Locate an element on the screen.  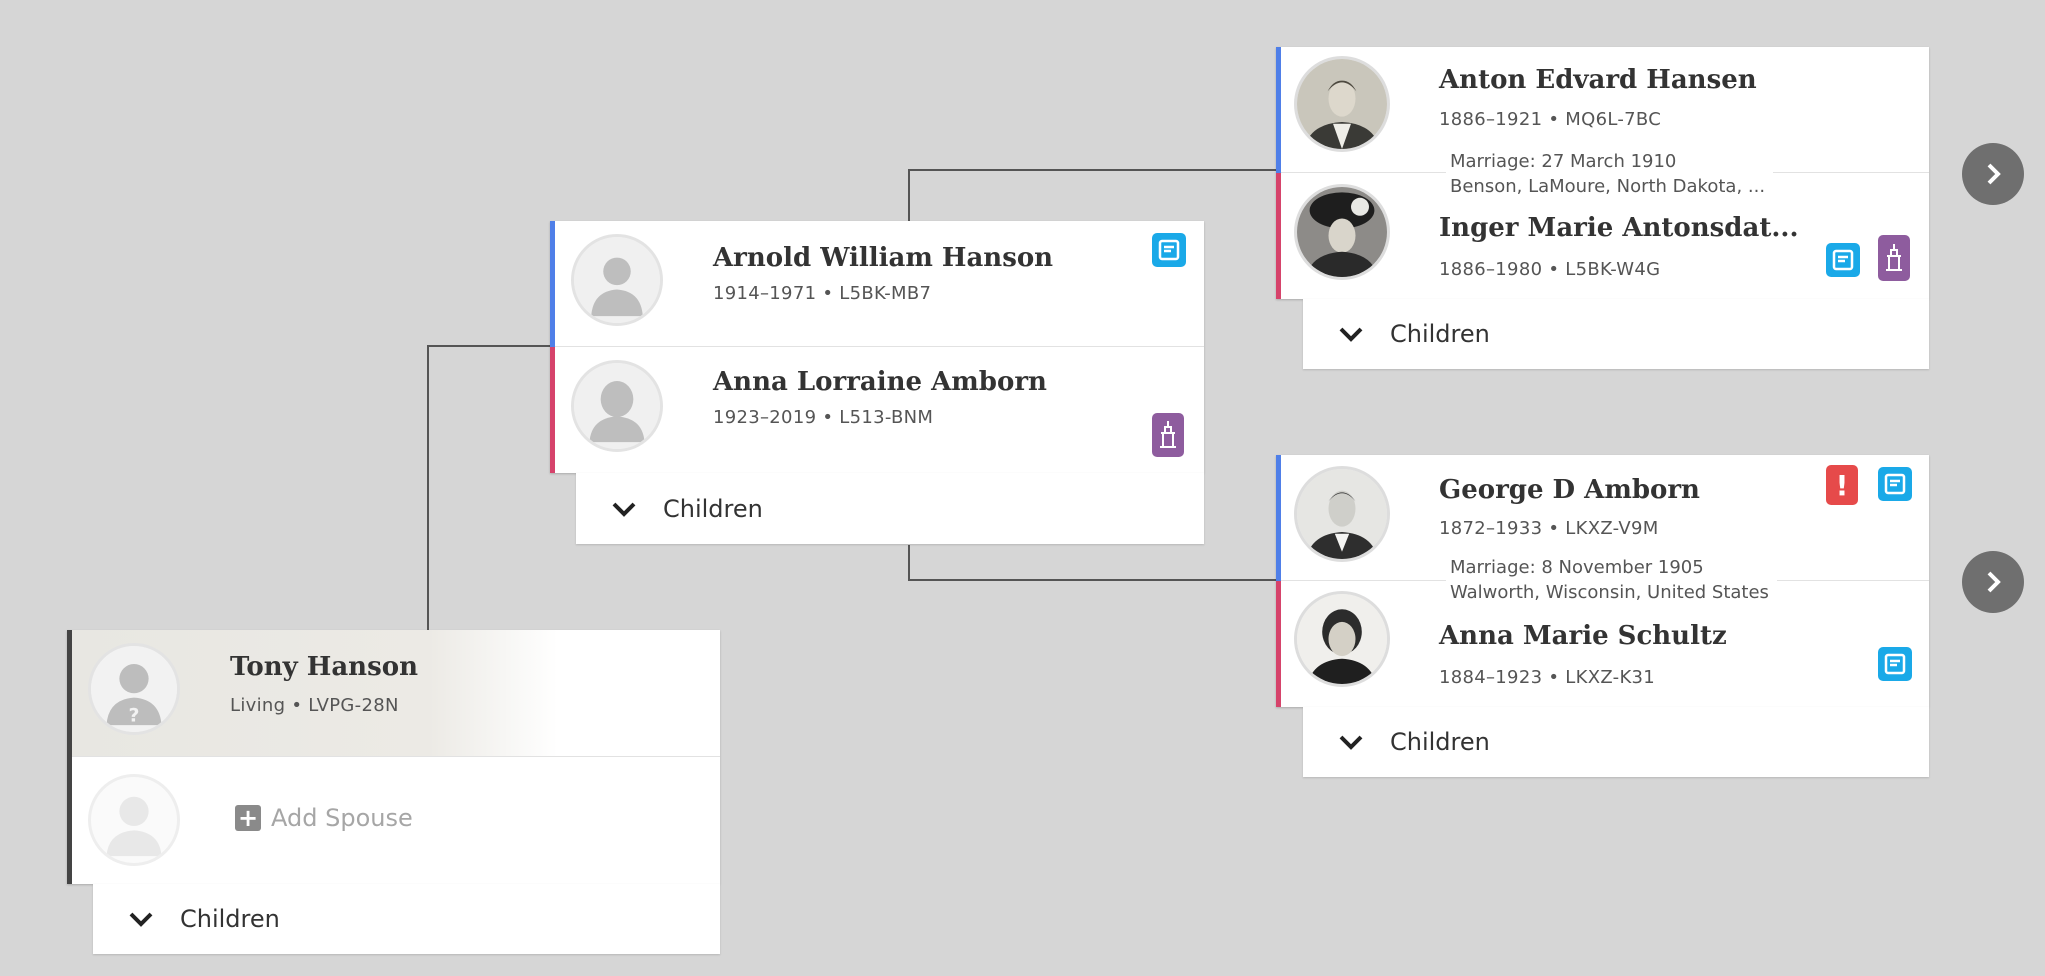
unknown-person-icon: ? is located at coordinates (134, 689).